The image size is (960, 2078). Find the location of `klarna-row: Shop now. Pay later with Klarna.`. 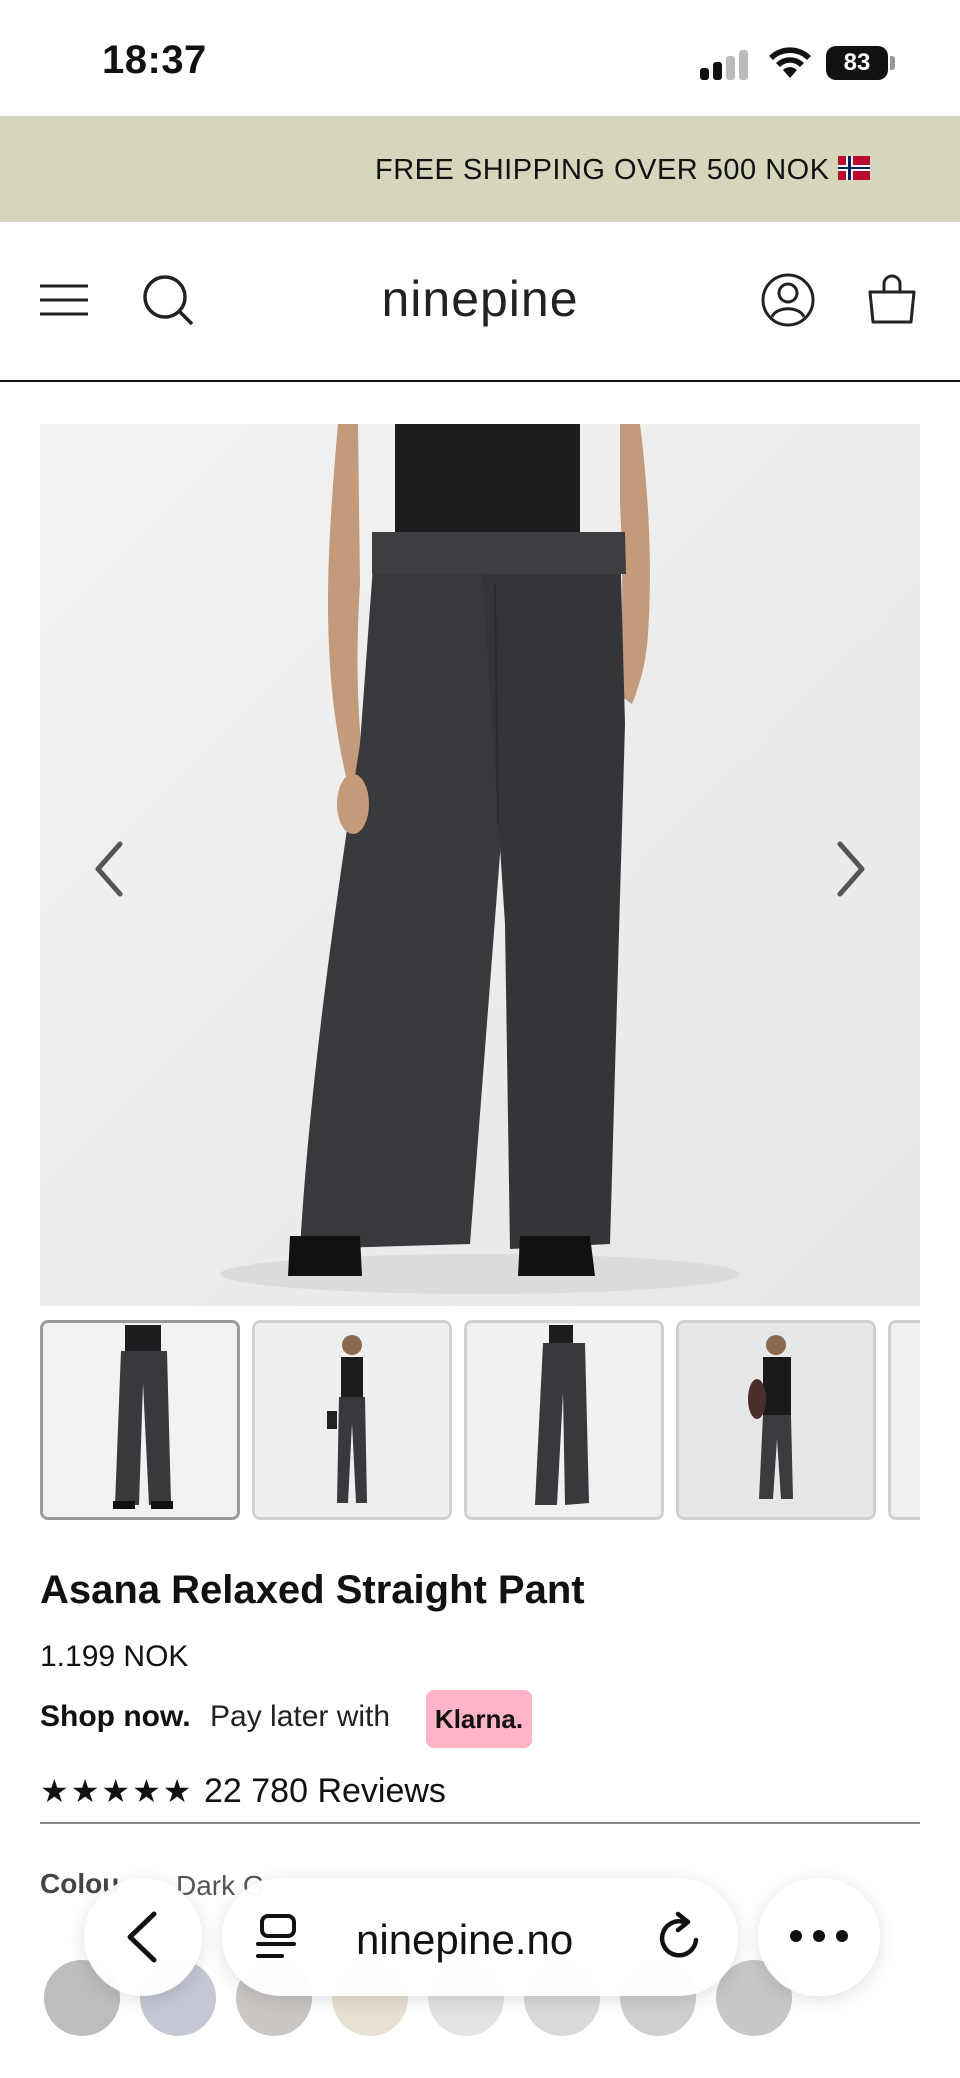

klarna-row: Shop now. Pay later with Klarna. is located at coordinates (340, 1721).